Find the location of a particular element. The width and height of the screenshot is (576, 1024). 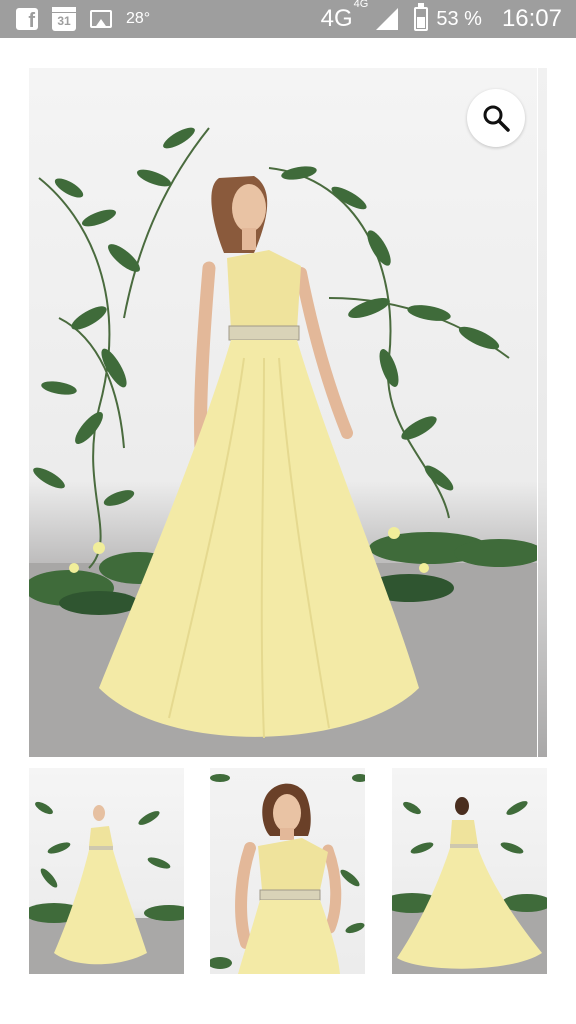

status-bar-left: f 31 28° is located at coordinates (83, 19).